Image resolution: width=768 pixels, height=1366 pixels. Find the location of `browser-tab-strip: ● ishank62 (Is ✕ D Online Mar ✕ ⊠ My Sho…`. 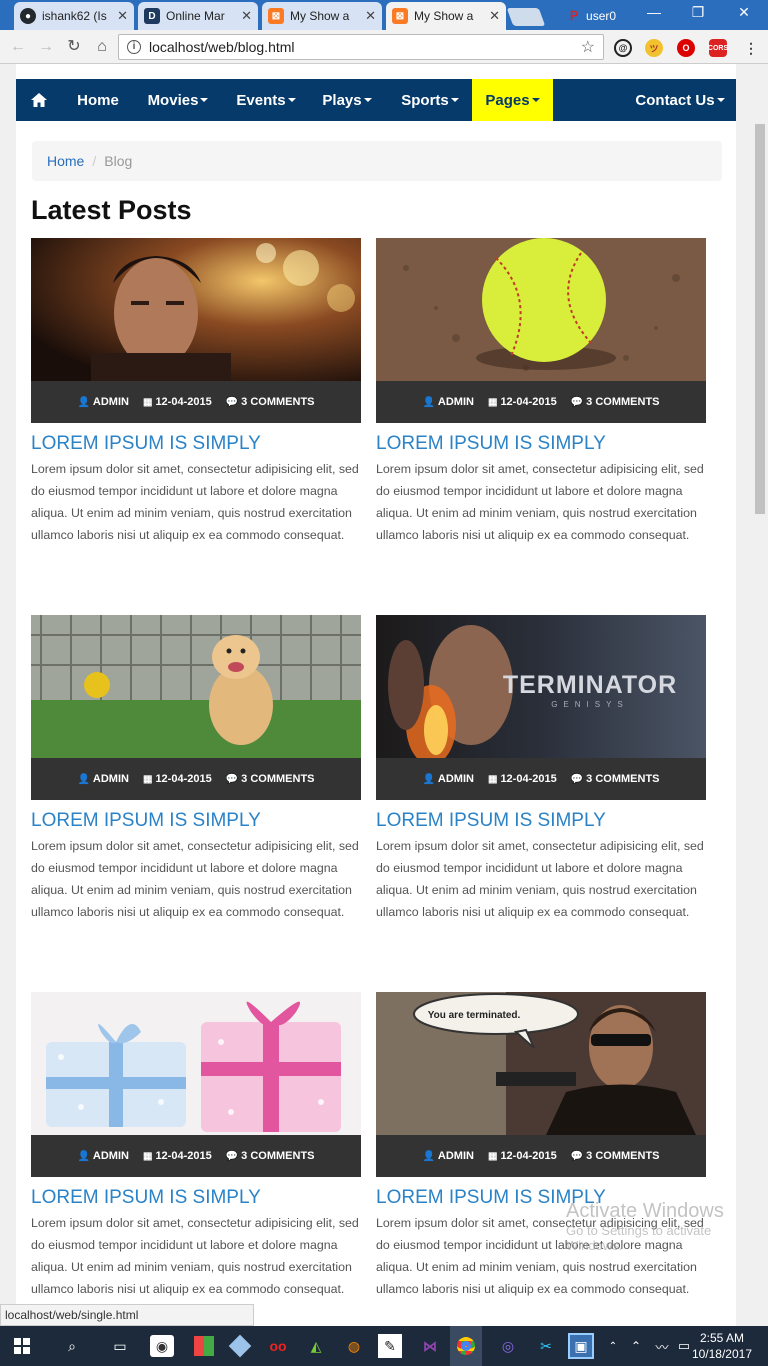

browser-tab-strip: ● ishank62 (Is ✕ D Online Mar ✕ ⊠ My Sho… is located at coordinates (384, 15).